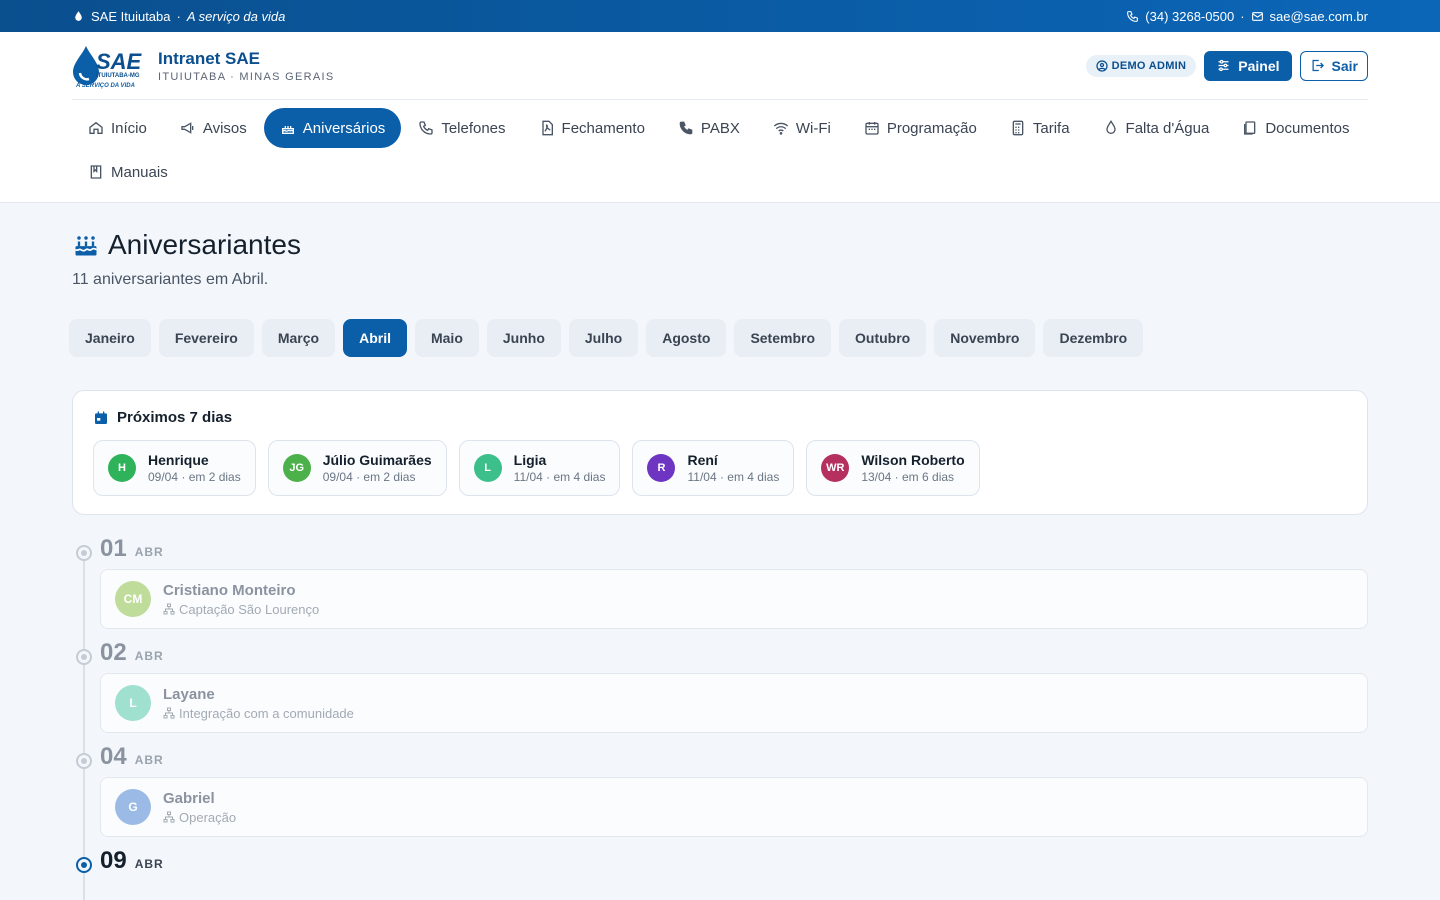 This screenshot has width=1440, height=900. What do you see at coordinates (113, 652) in the screenshot?
I see `timeline-day: 02` at bounding box center [113, 652].